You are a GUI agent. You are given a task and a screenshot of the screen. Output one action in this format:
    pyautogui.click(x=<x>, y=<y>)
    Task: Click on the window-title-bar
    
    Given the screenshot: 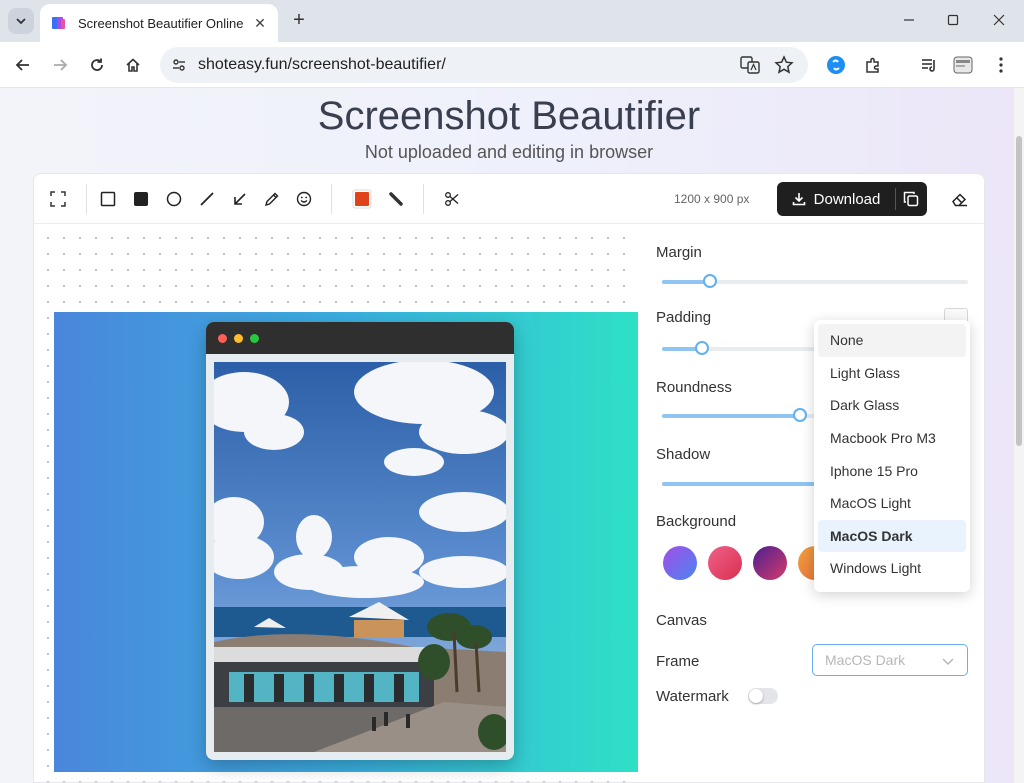 What is the action you would take?
    pyautogui.click(x=360, y=338)
    